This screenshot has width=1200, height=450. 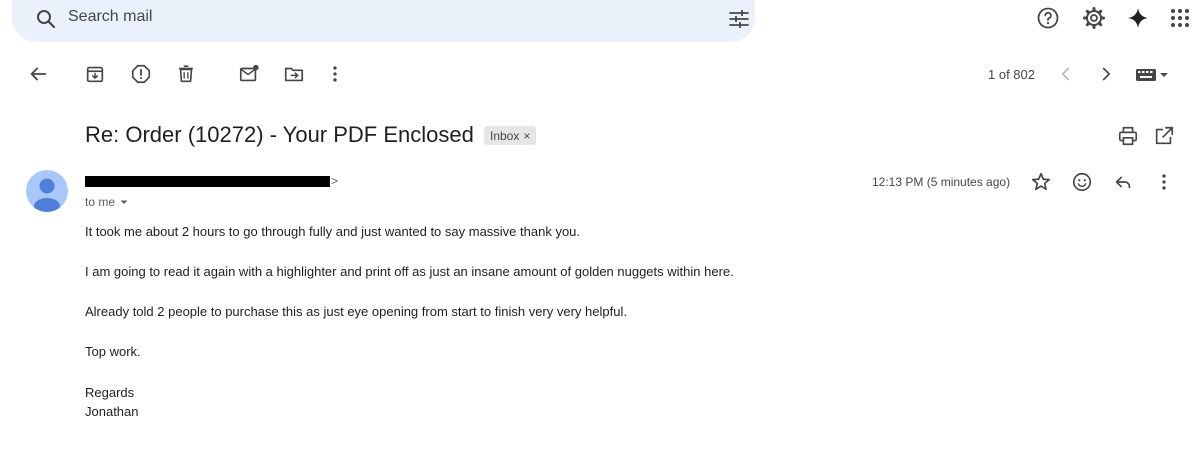 I want to click on caret-down-icon, so click(x=124, y=202).